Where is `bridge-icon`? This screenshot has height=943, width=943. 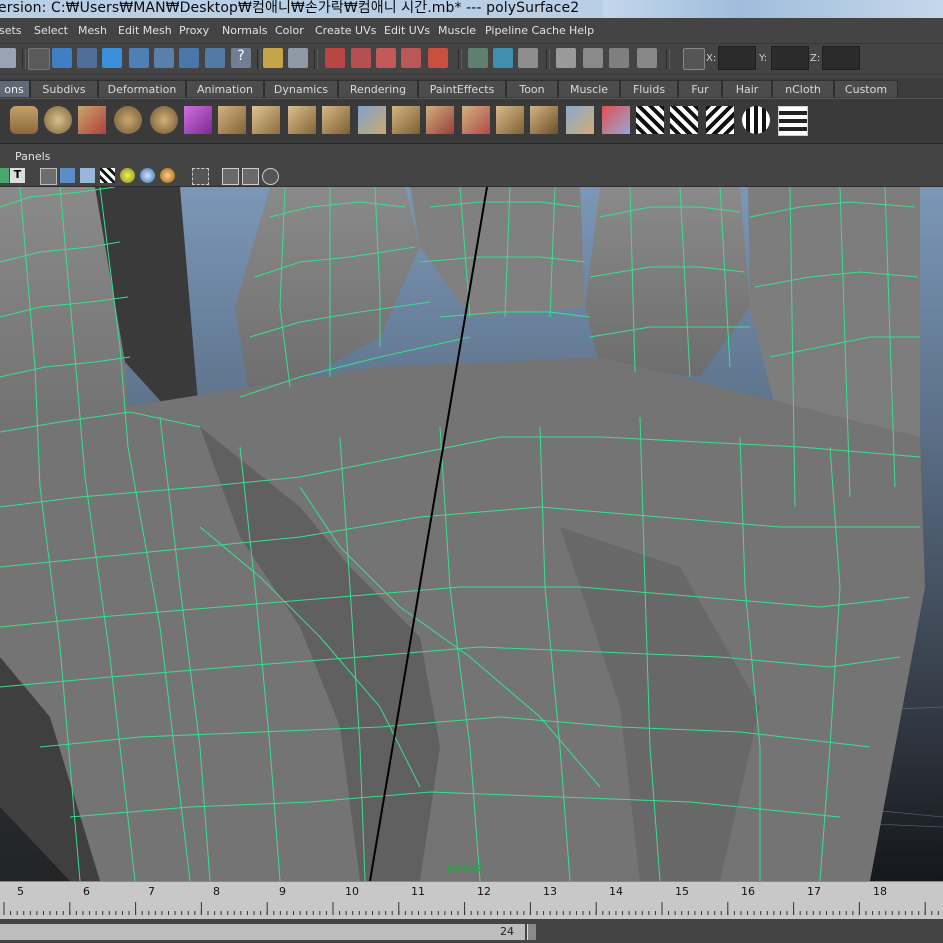 bridge-icon is located at coordinates (266, 120).